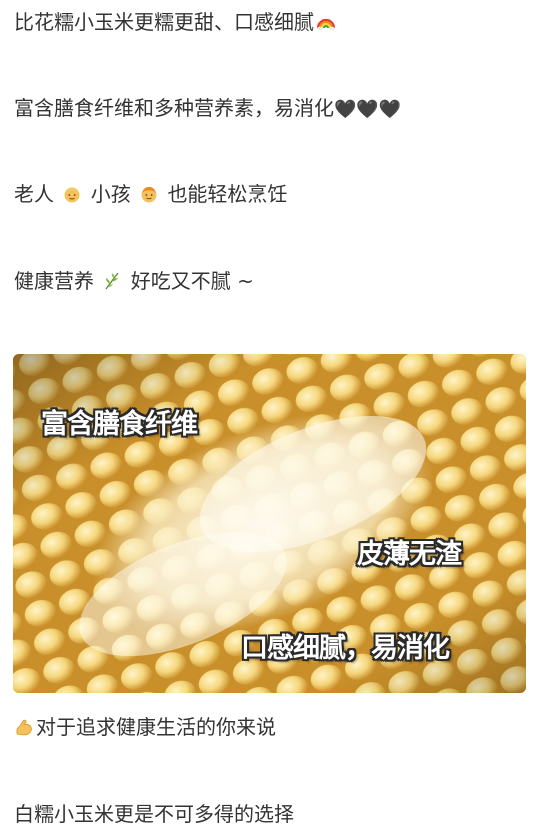 The image size is (539, 837). Describe the element at coordinates (156, 727) in the screenshot. I see `post-line-5-text: 对于追求健康生活的你来说` at that location.